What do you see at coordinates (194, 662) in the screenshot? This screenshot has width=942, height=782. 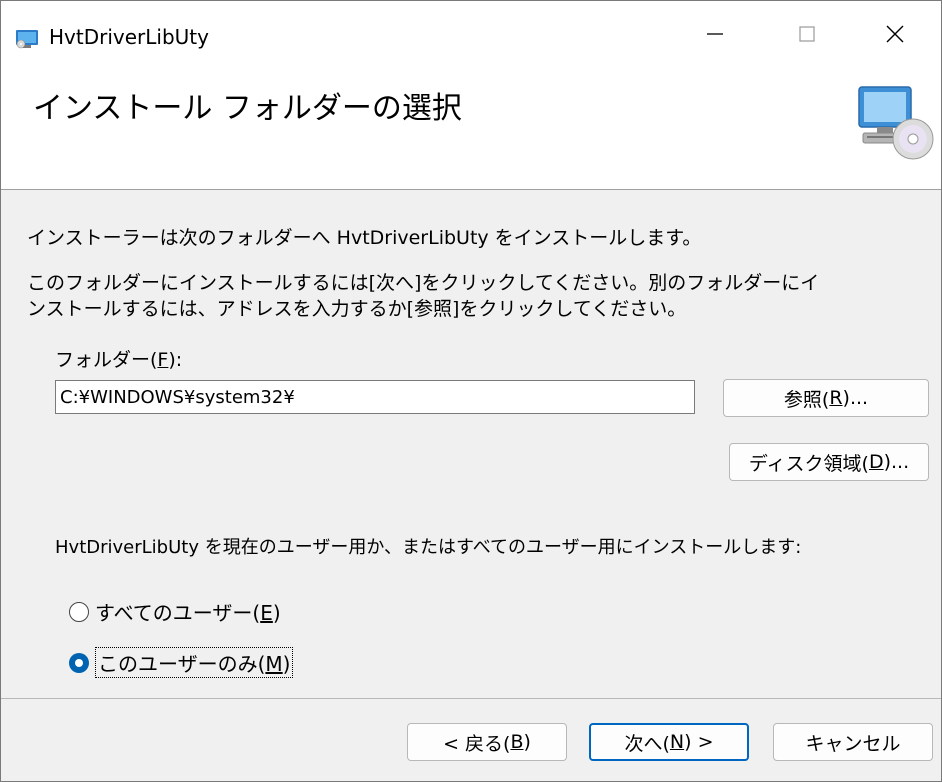 I see `radio-this-user-label: このユーザーのみ(M)` at bounding box center [194, 662].